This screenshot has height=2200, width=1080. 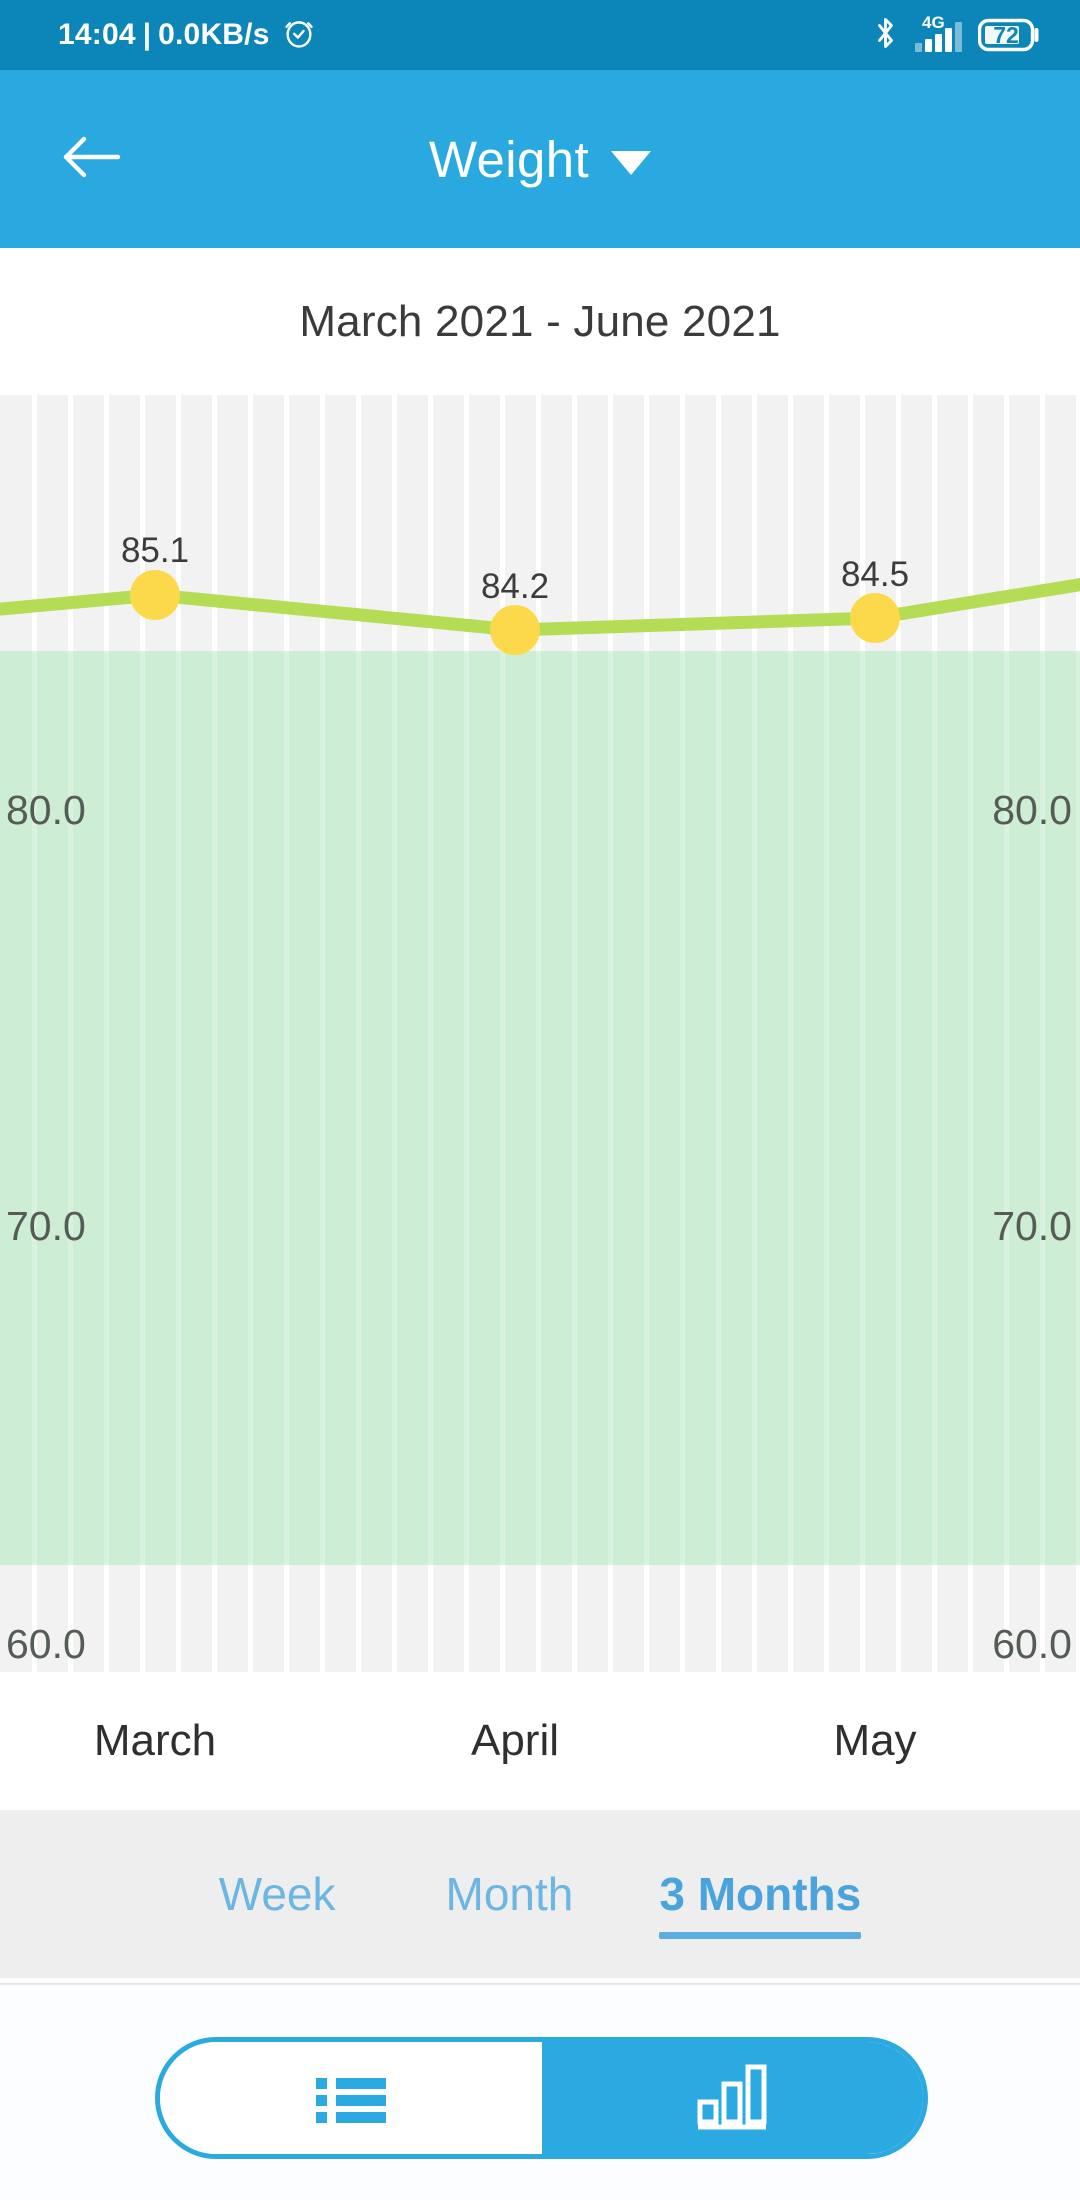 What do you see at coordinates (933, 22) in the screenshot?
I see `network-type-label: 4G` at bounding box center [933, 22].